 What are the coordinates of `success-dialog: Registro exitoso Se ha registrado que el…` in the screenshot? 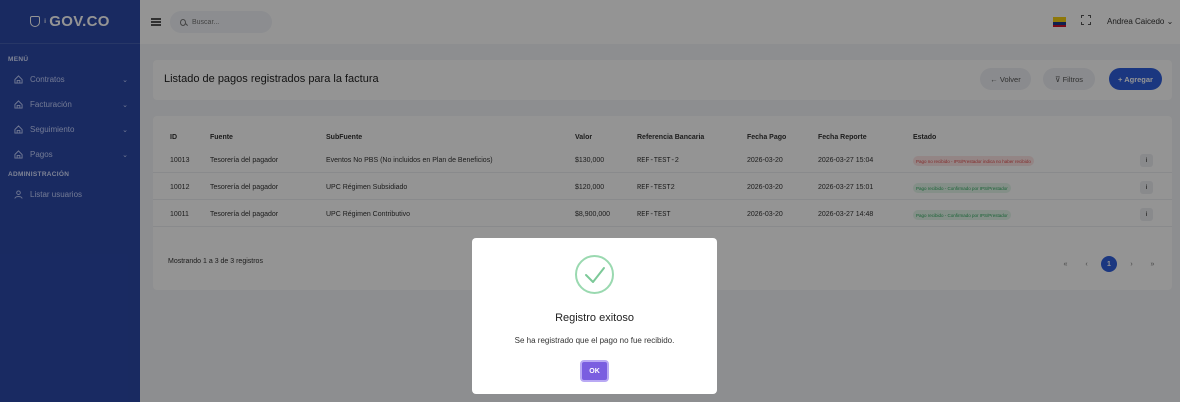 It's located at (594, 316).